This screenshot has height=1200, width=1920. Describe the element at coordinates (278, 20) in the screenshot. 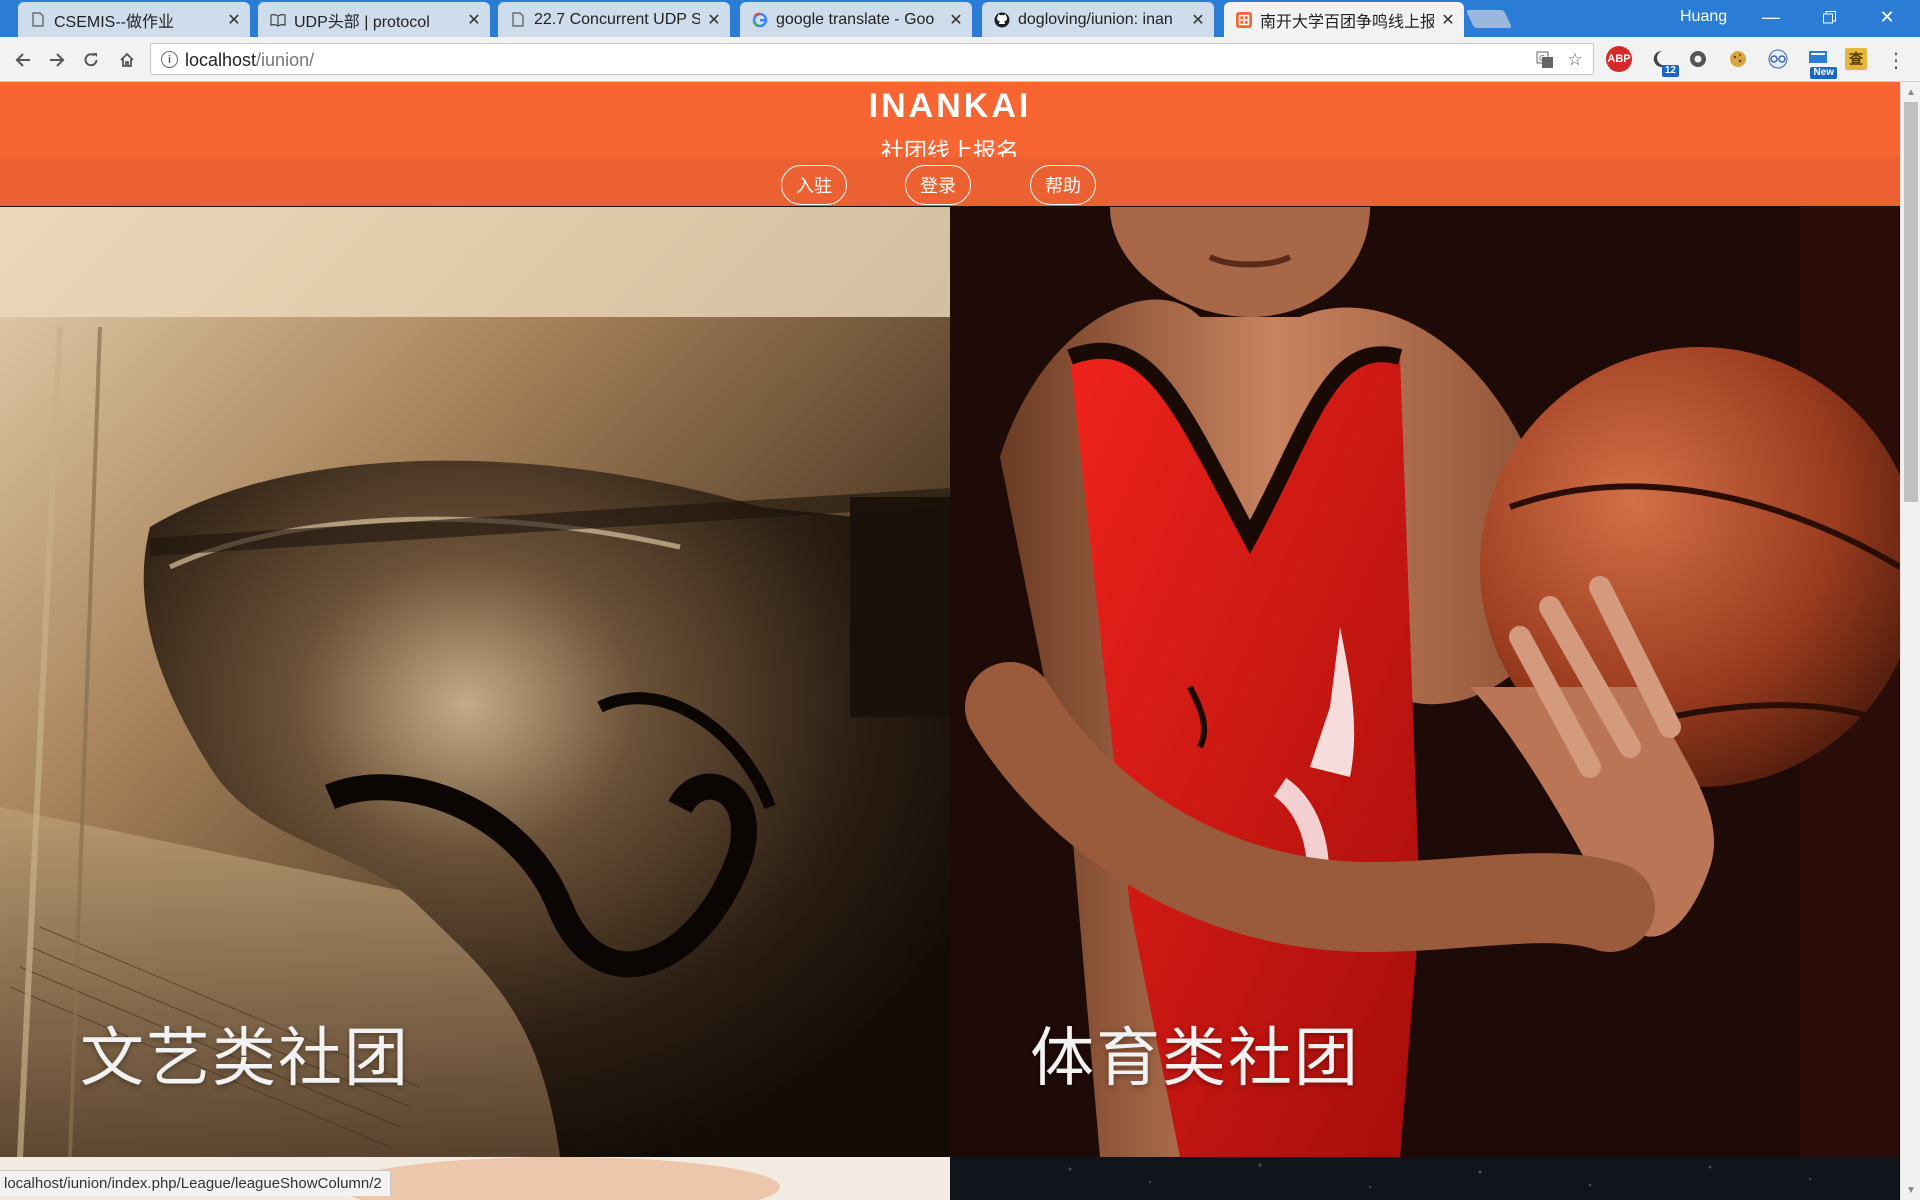

I see `book-icon` at that location.